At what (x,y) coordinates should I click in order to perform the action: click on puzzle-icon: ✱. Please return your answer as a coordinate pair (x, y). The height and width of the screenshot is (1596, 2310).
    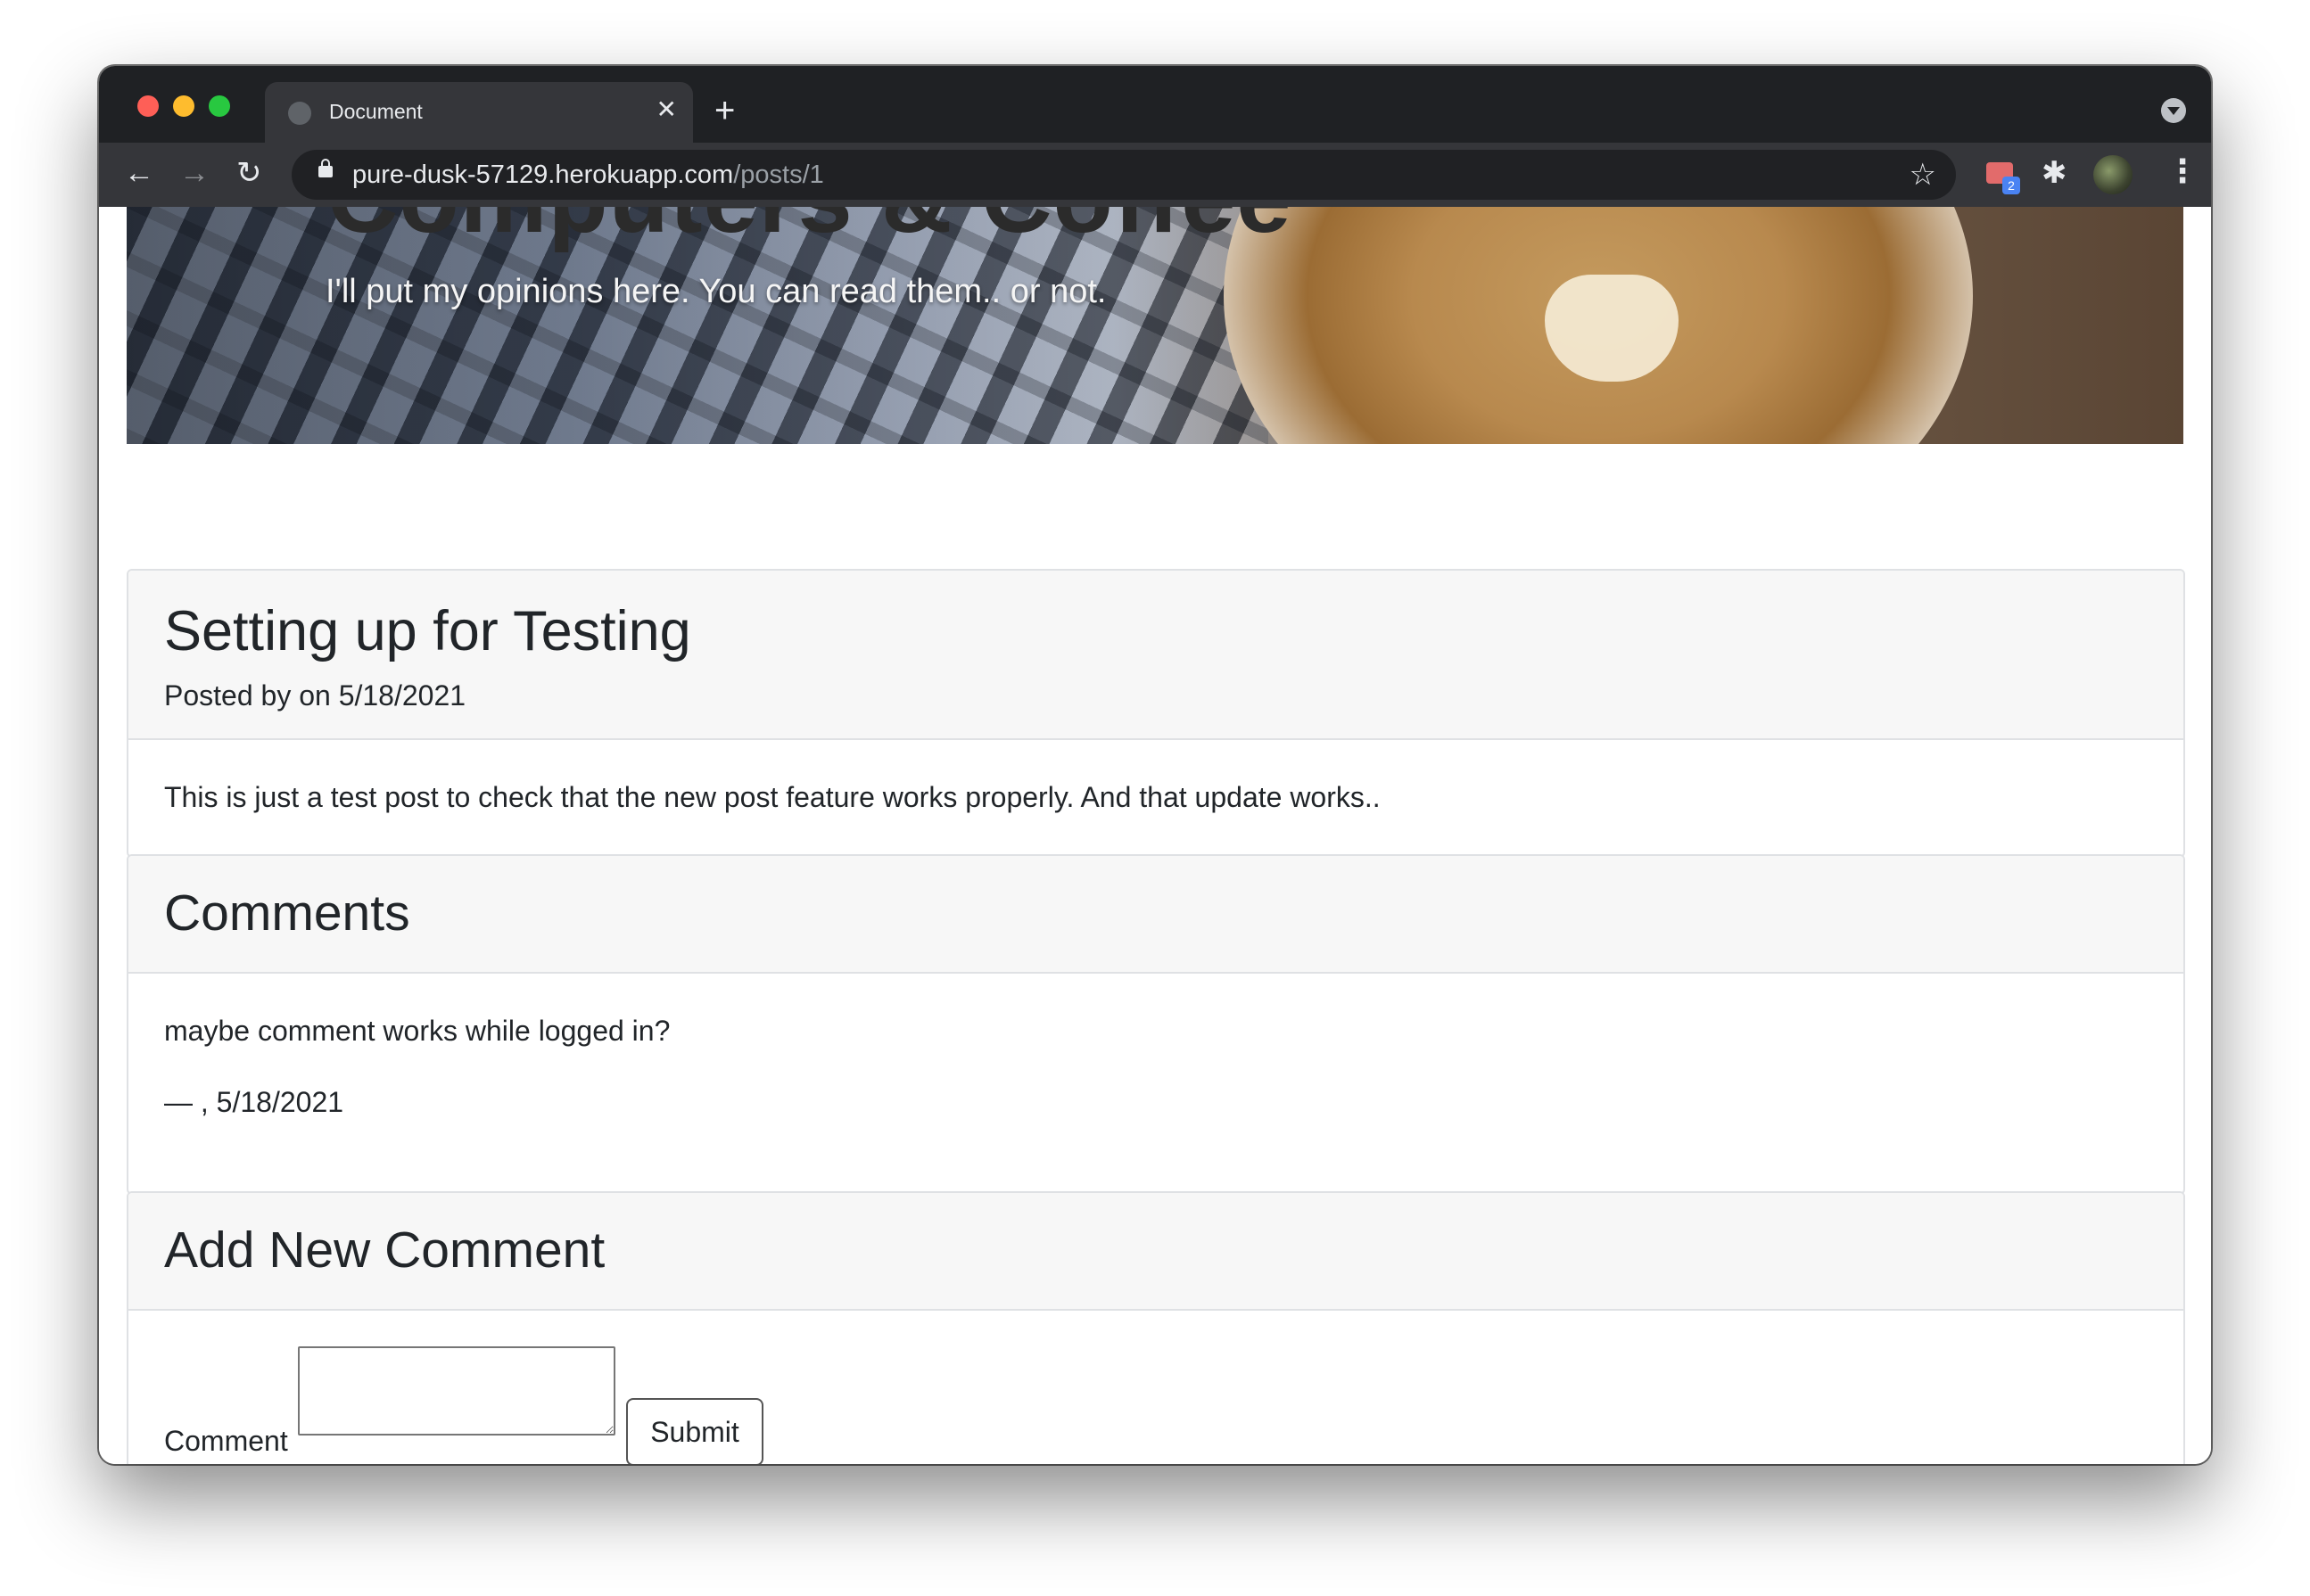
    Looking at the image, I should click on (2054, 173).